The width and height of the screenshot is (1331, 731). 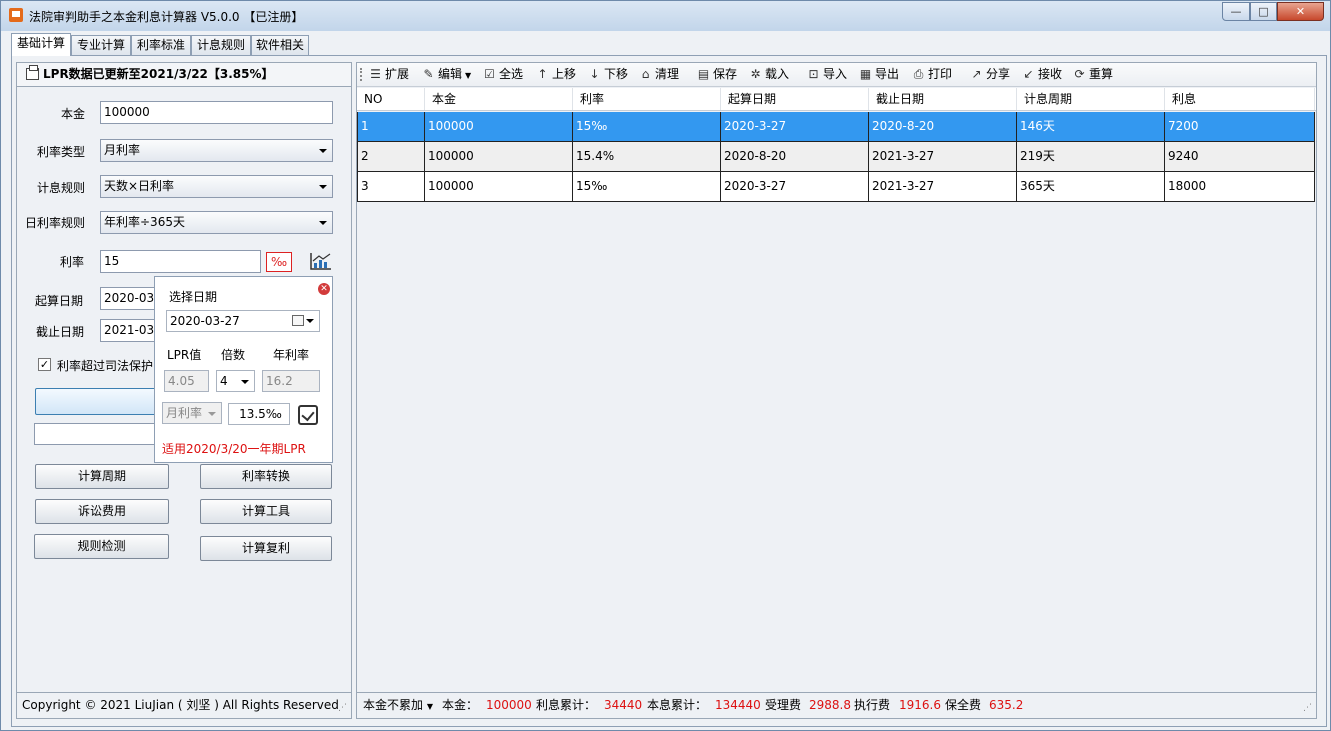 I want to click on apply-check-icon, so click(x=308, y=415).